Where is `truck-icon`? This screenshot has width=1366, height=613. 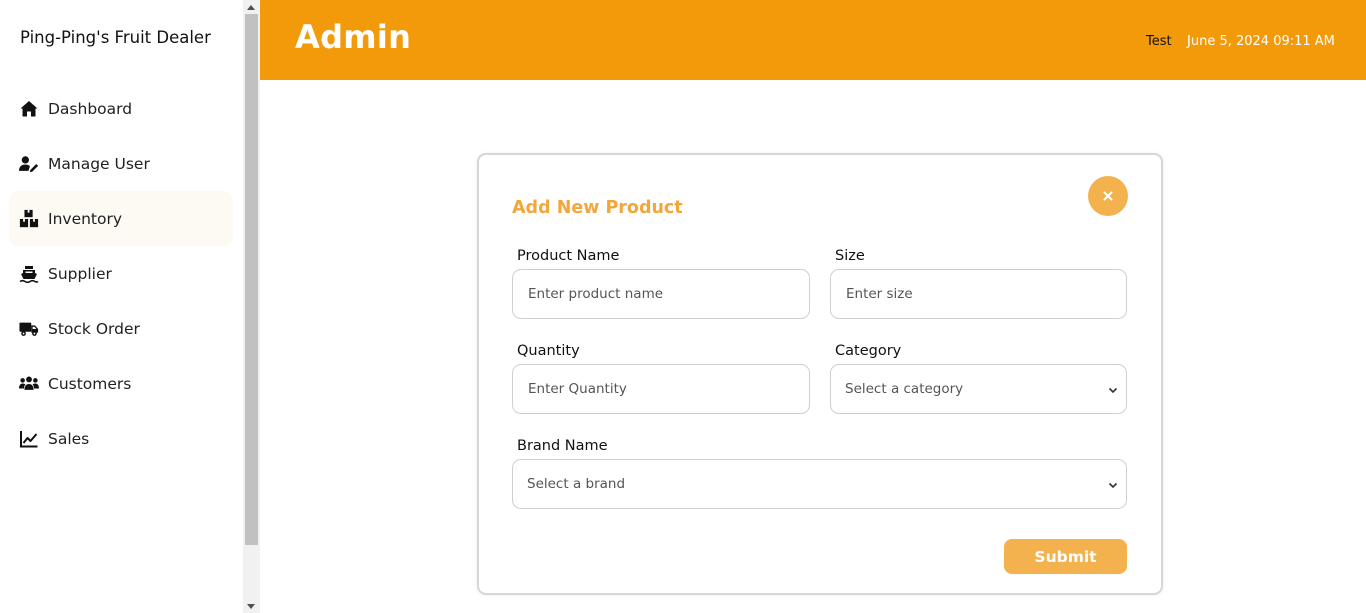
truck-icon is located at coordinates (29, 329).